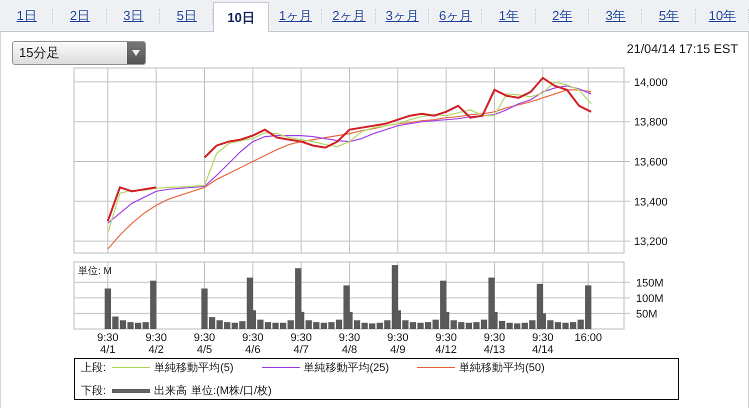 Image resolution: width=749 pixels, height=408 pixels. What do you see at coordinates (136, 53) in the screenshot?
I see `caret-icon` at bounding box center [136, 53].